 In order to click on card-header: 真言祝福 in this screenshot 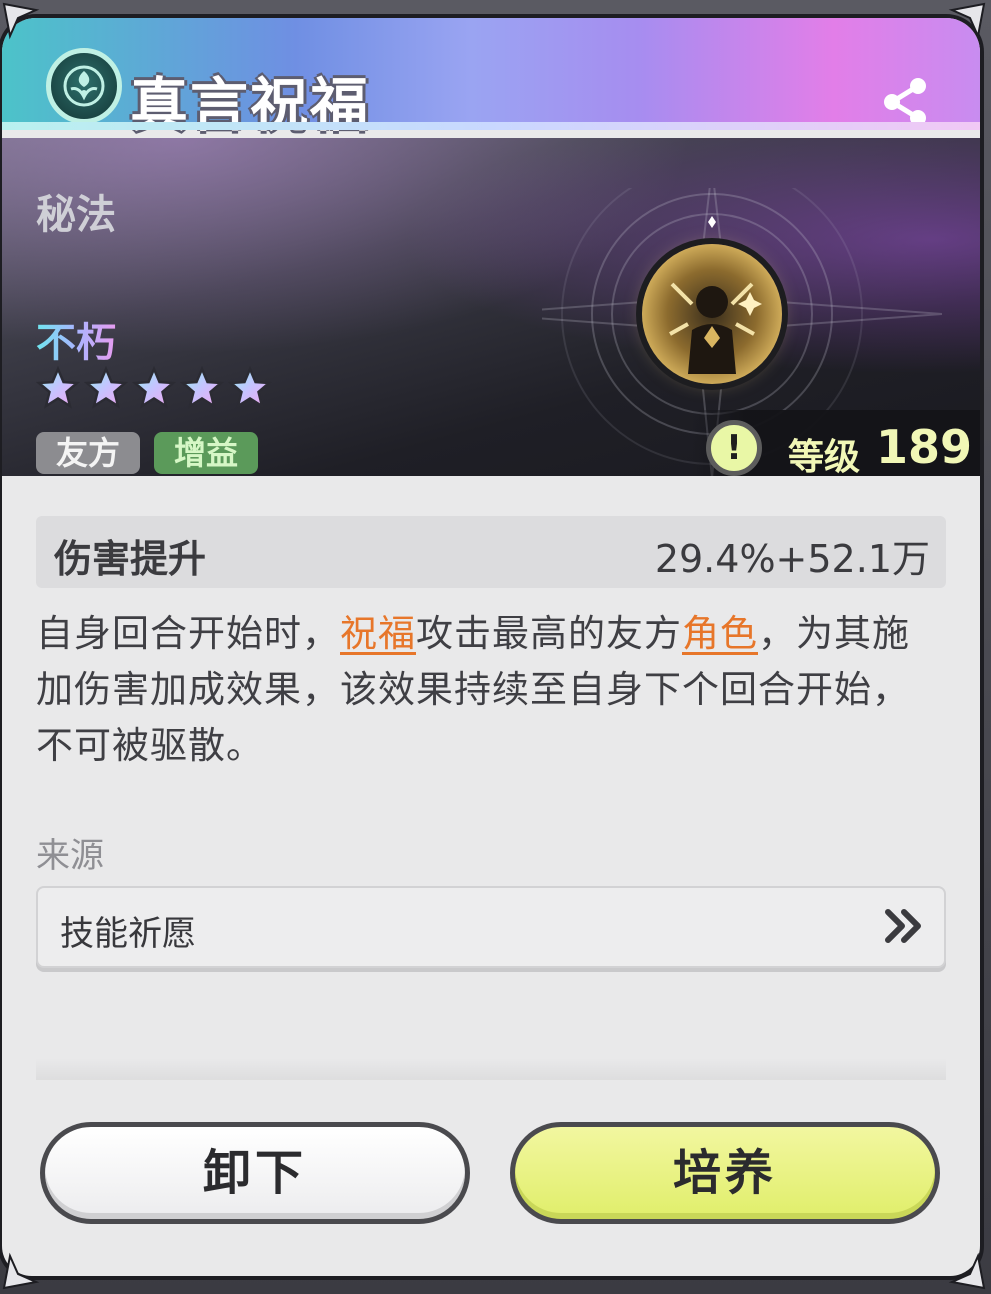, I will do `click(491, 78)`.